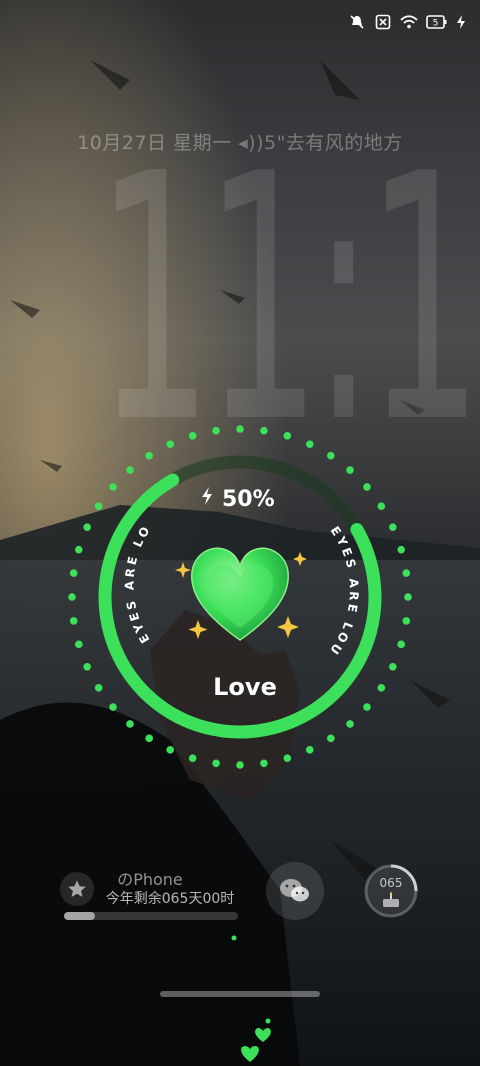  I want to click on wechat-icon, so click(294, 890).